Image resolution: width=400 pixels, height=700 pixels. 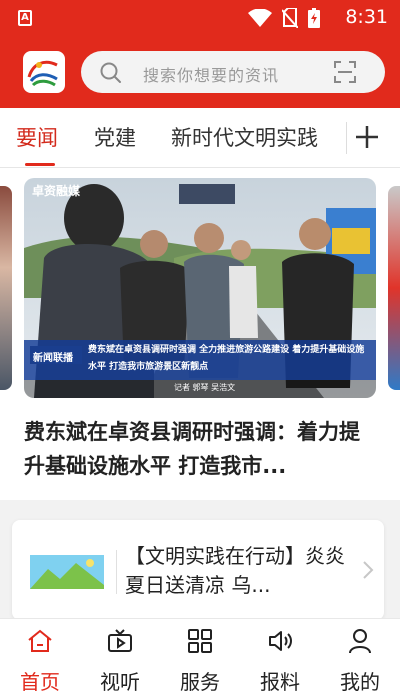 I want to click on nav-profile: 我的, so click(x=360, y=659).